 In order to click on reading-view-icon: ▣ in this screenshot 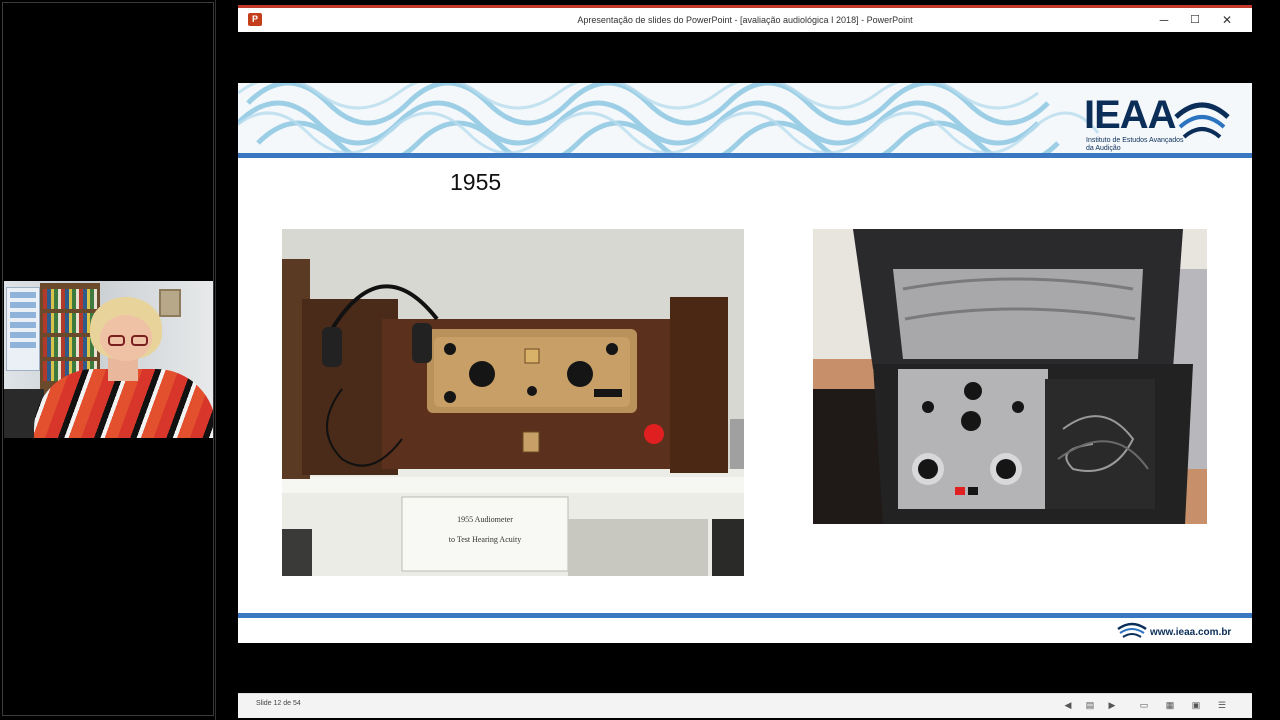, I will do `click(1196, 705)`.